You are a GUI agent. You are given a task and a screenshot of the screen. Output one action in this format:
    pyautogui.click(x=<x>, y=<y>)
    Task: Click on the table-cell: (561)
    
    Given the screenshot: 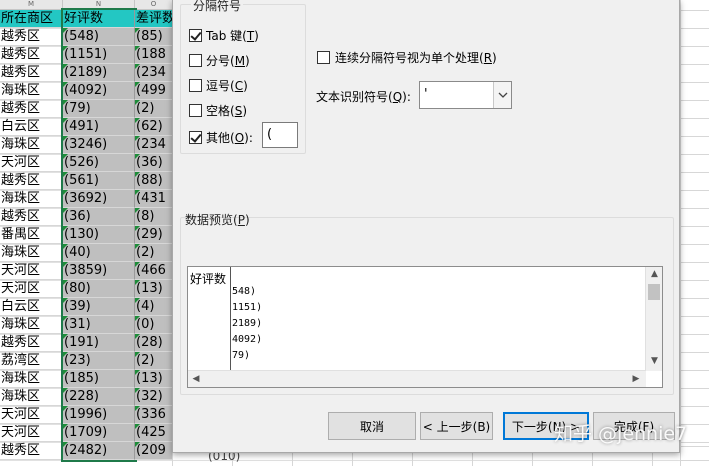 What is the action you would take?
    pyautogui.click(x=99, y=181)
    